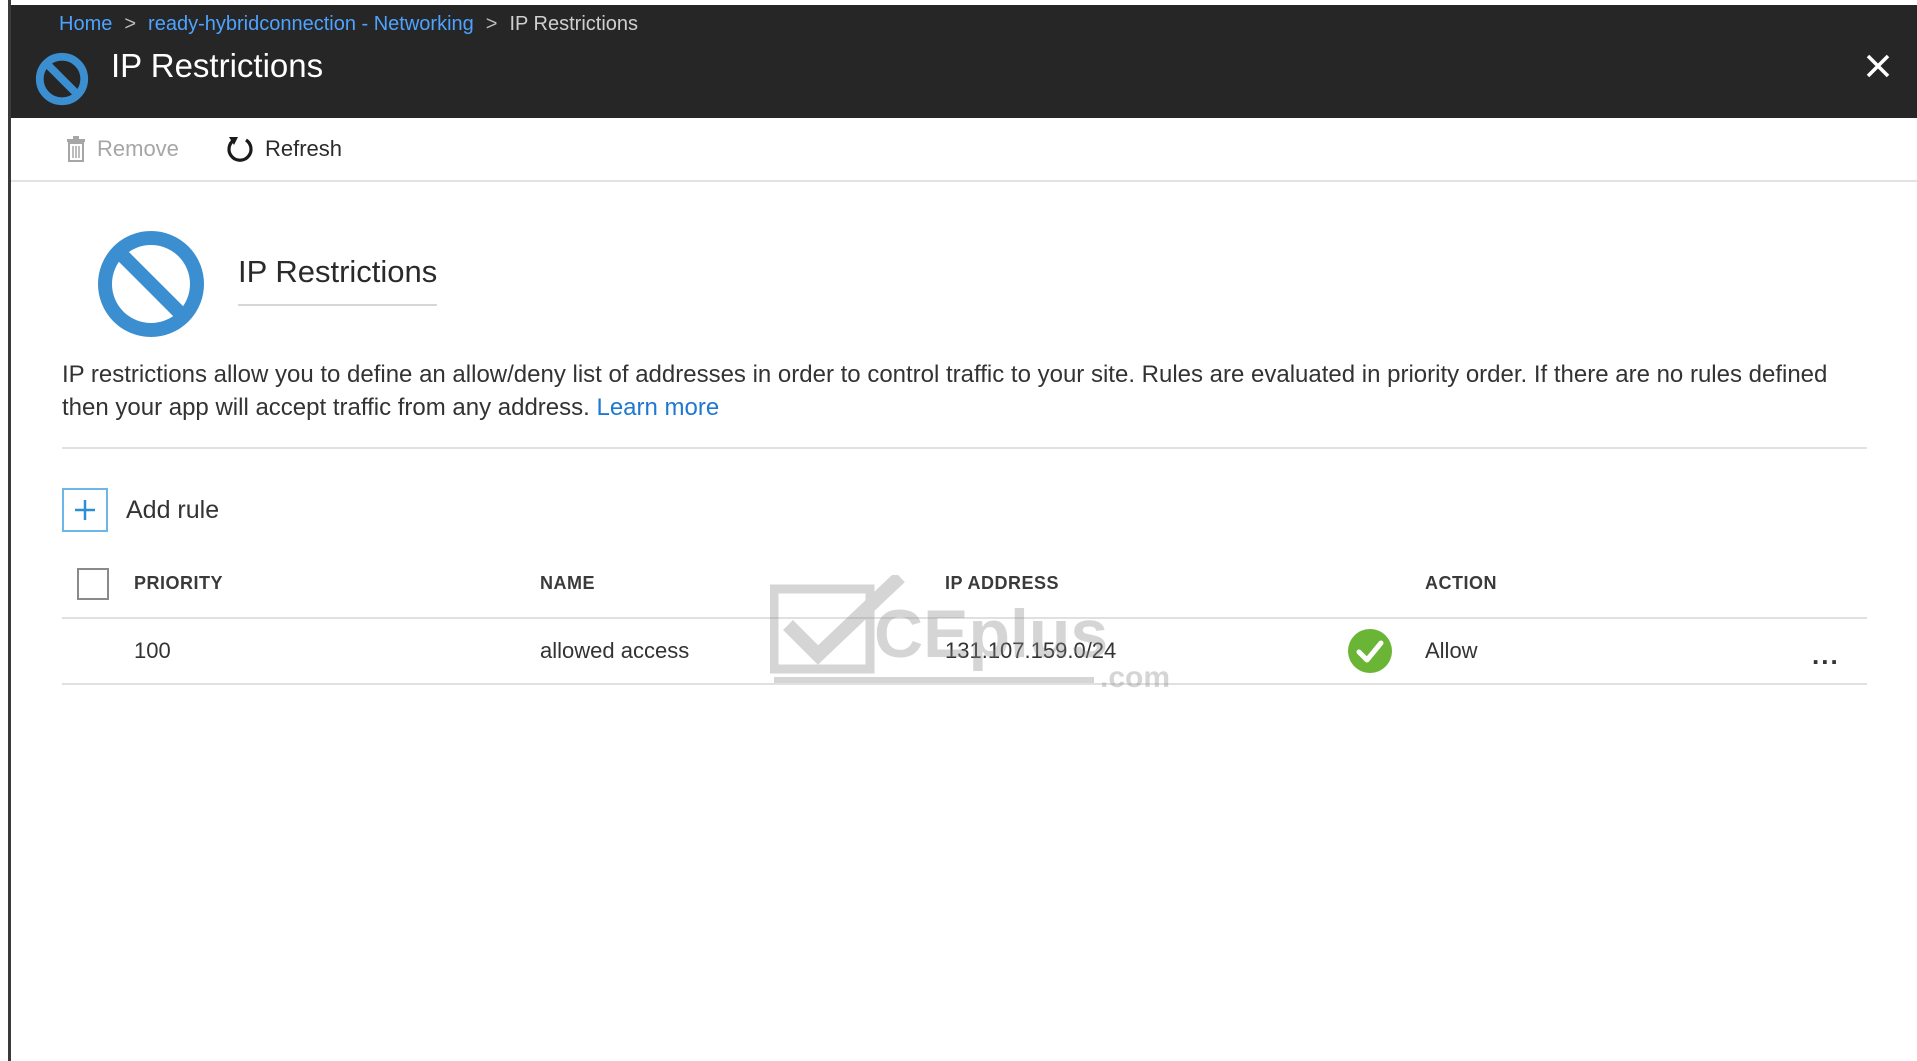 Image resolution: width=1917 pixels, height=1061 pixels. Describe the element at coordinates (567, 583) in the screenshot. I see `column-header-name: NAME` at that location.